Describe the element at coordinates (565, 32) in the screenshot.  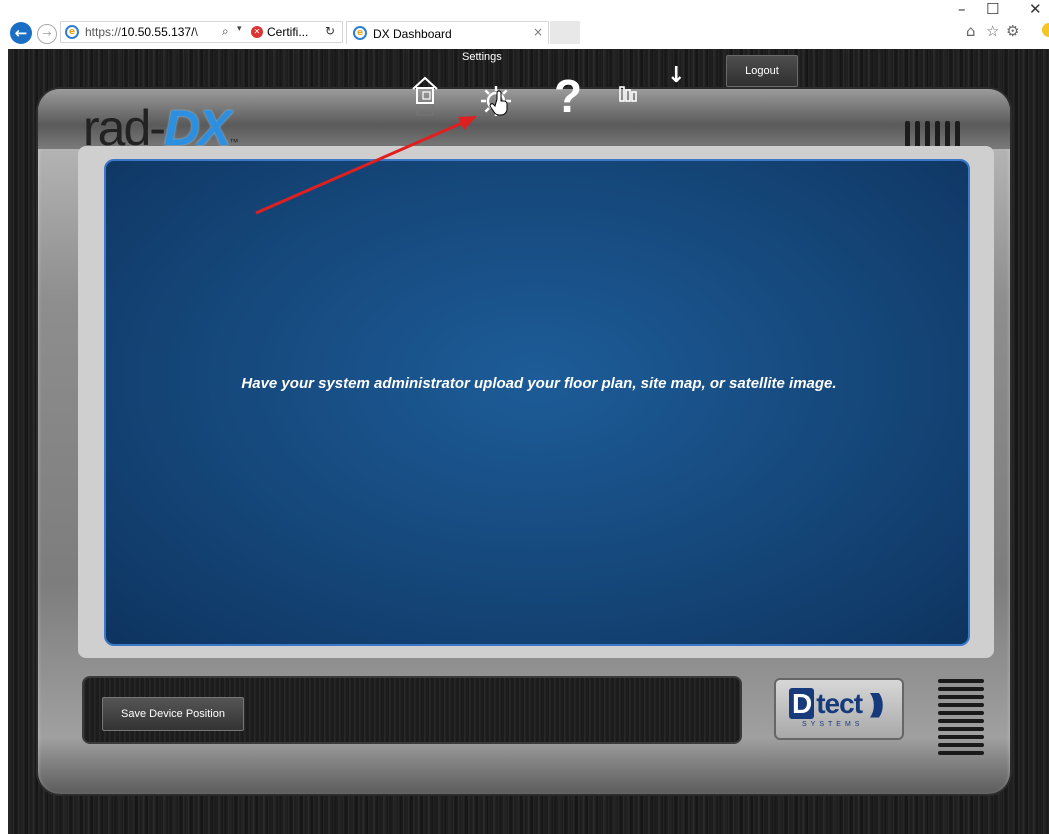
I see `new-tab-button` at that location.